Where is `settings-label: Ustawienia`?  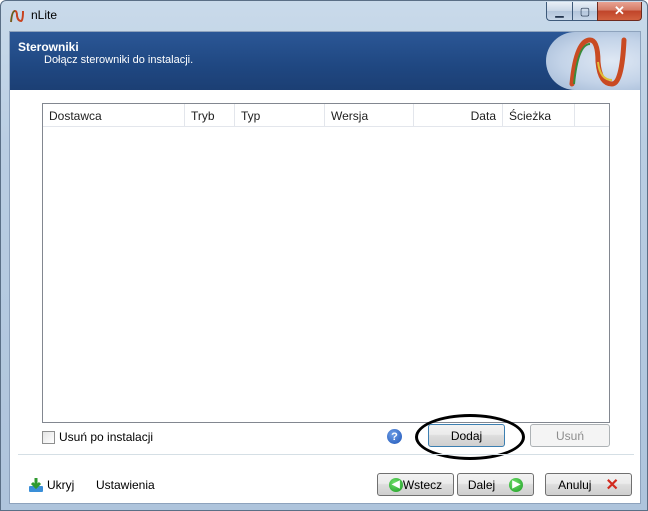 settings-label: Ustawienia is located at coordinates (125, 485).